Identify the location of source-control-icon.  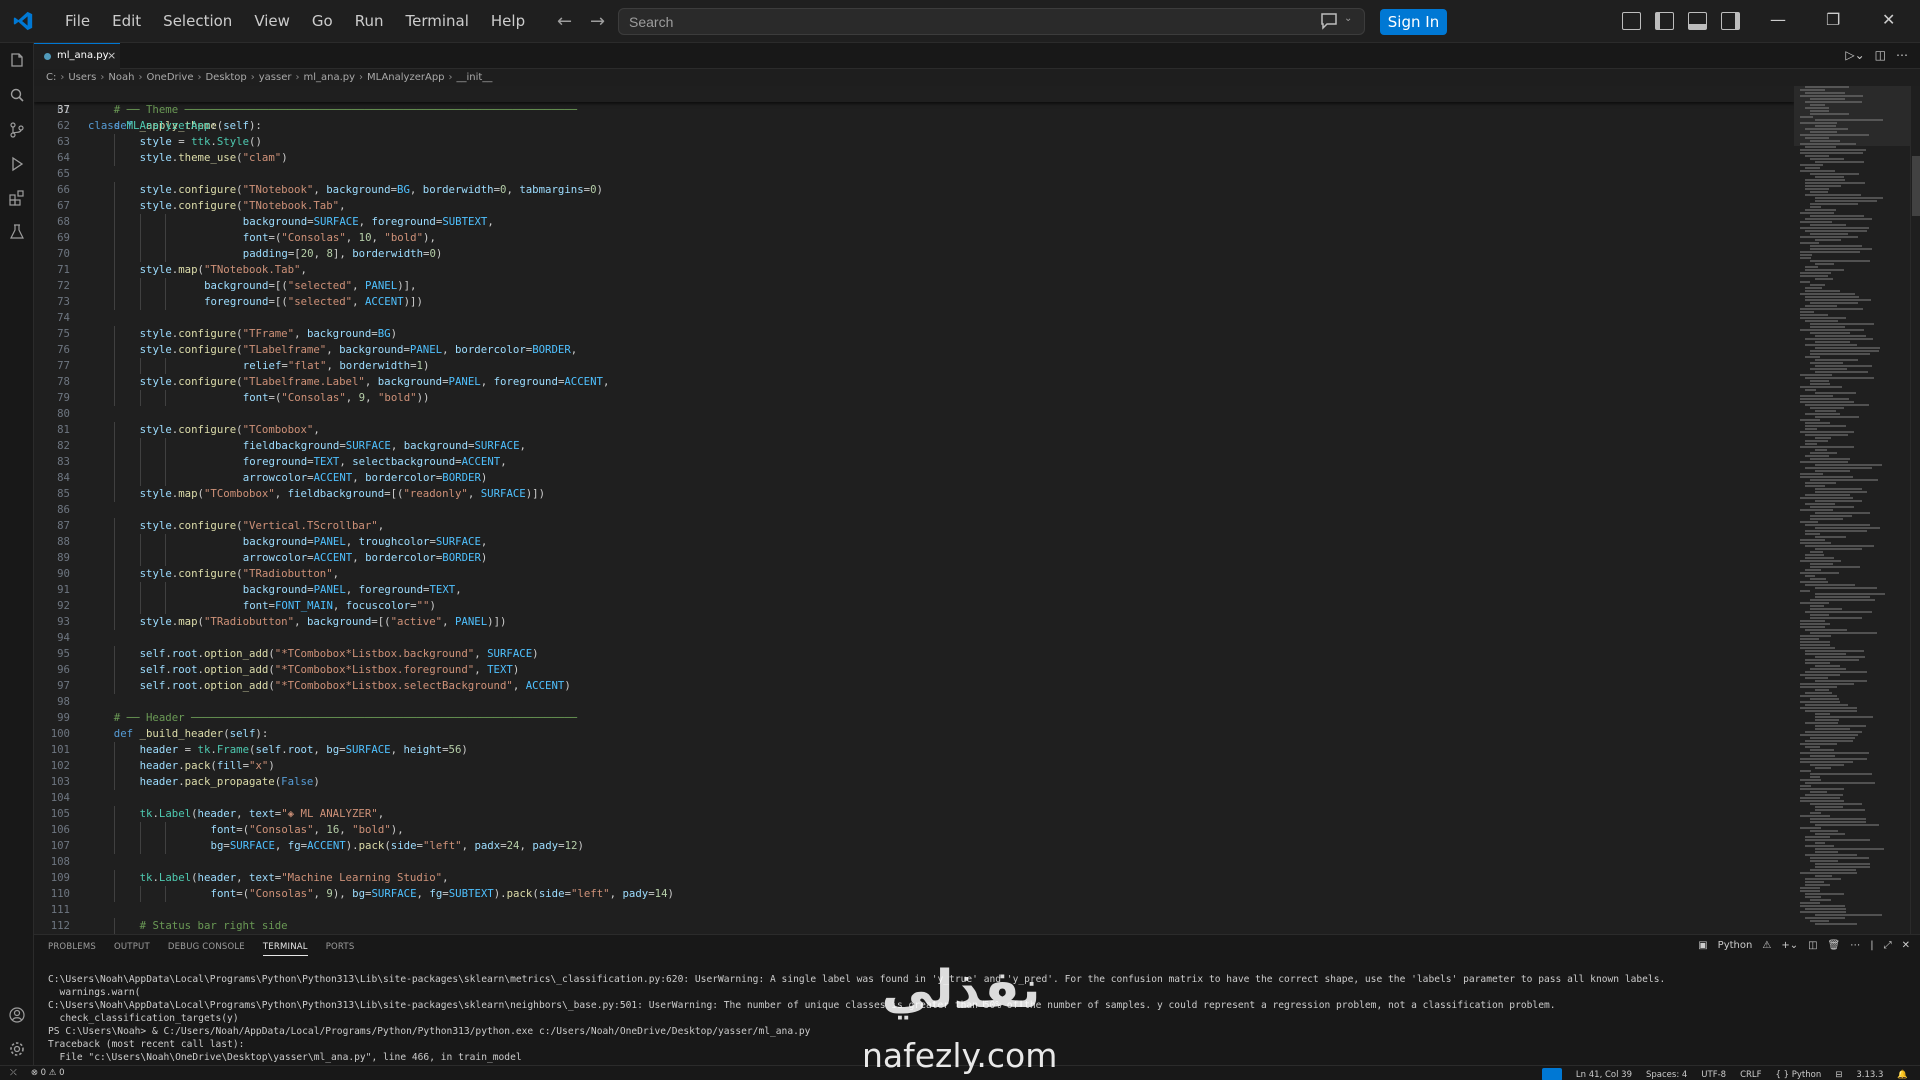
(17, 130).